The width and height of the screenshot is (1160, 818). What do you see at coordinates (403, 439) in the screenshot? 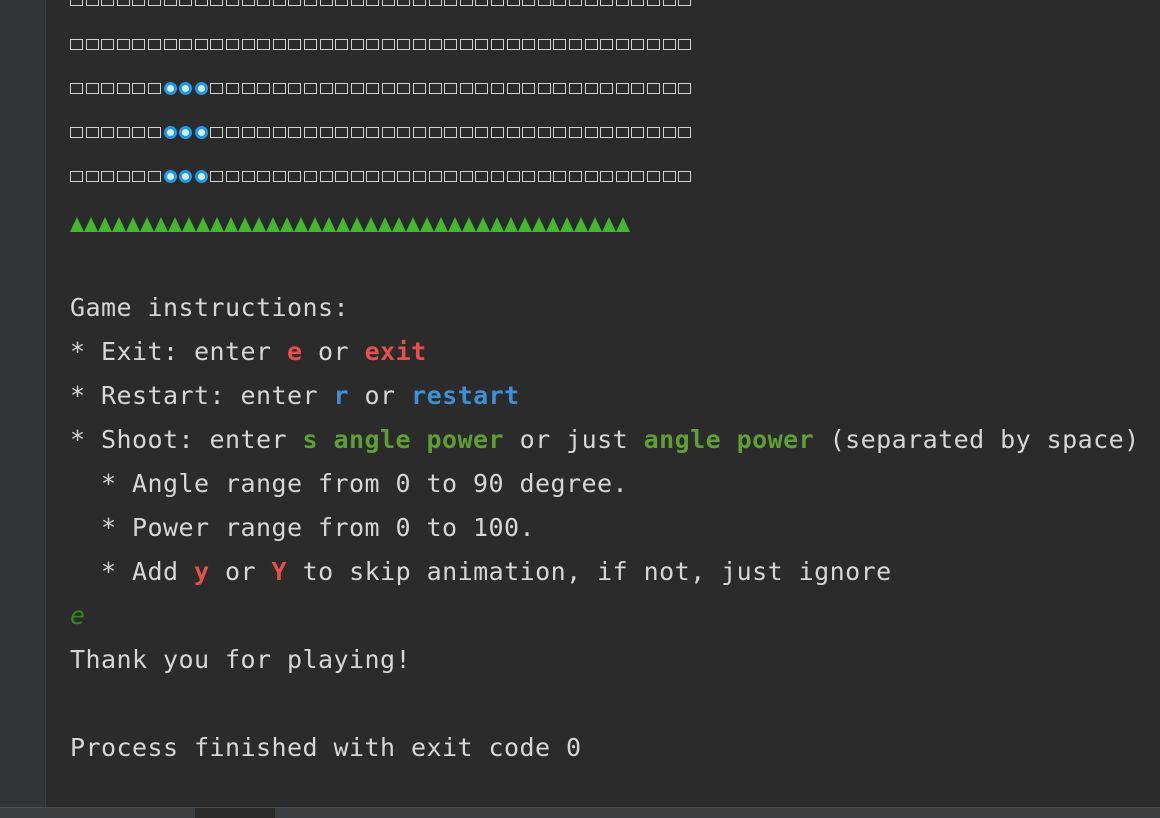
I see `shoot-full: s angle power` at bounding box center [403, 439].